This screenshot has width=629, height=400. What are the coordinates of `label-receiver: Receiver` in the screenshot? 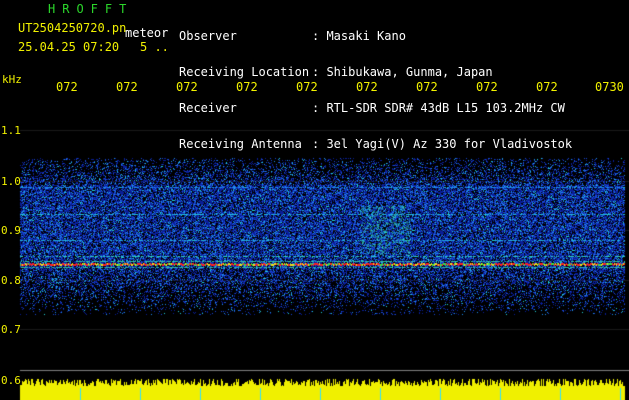 It's located at (208, 108).